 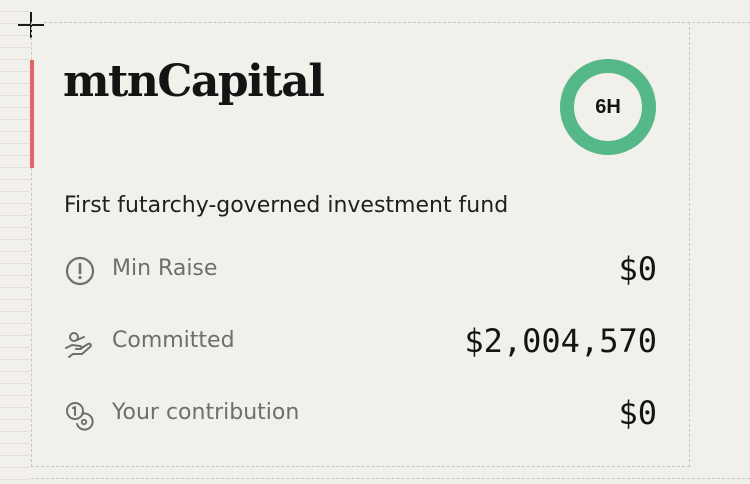 What do you see at coordinates (360, 270) in the screenshot?
I see `stat-row-min-raise: Min Raise $0` at bounding box center [360, 270].